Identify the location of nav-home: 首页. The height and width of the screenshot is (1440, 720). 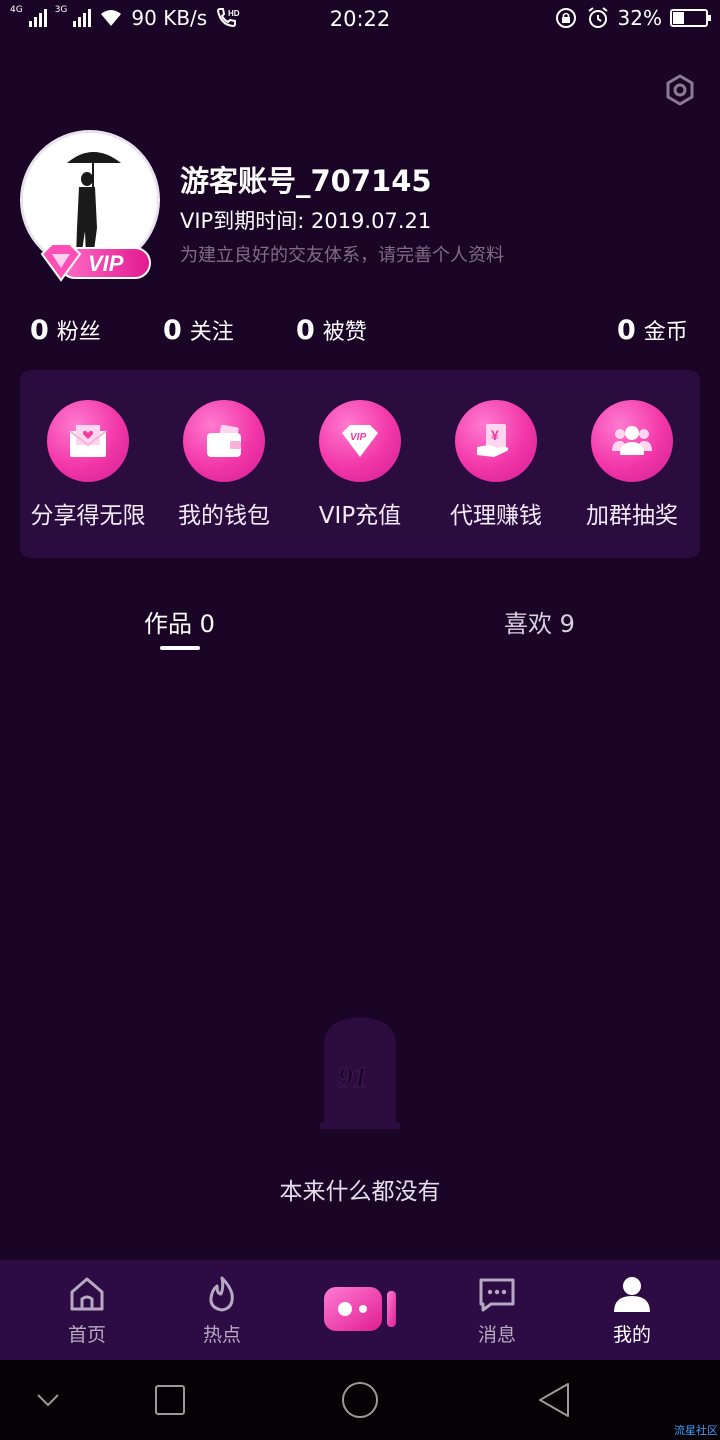
(87, 1310).